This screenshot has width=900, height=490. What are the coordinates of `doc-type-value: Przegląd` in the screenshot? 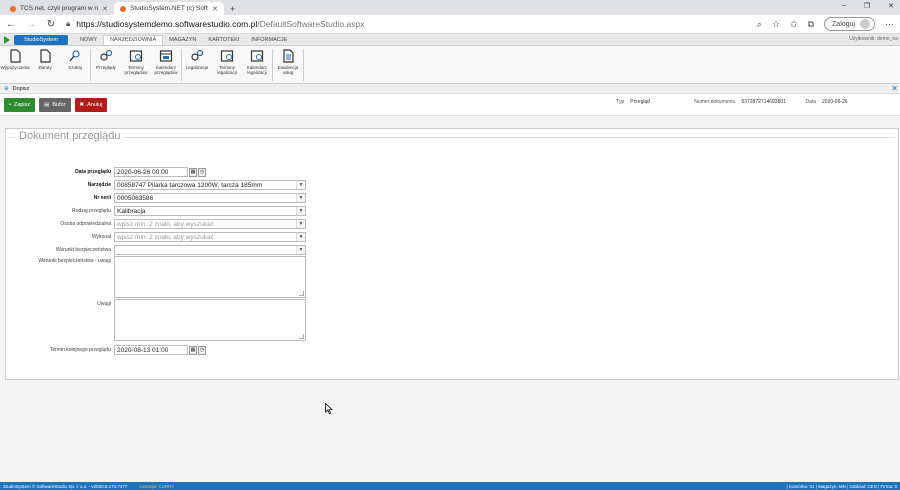 It's located at (640, 102).